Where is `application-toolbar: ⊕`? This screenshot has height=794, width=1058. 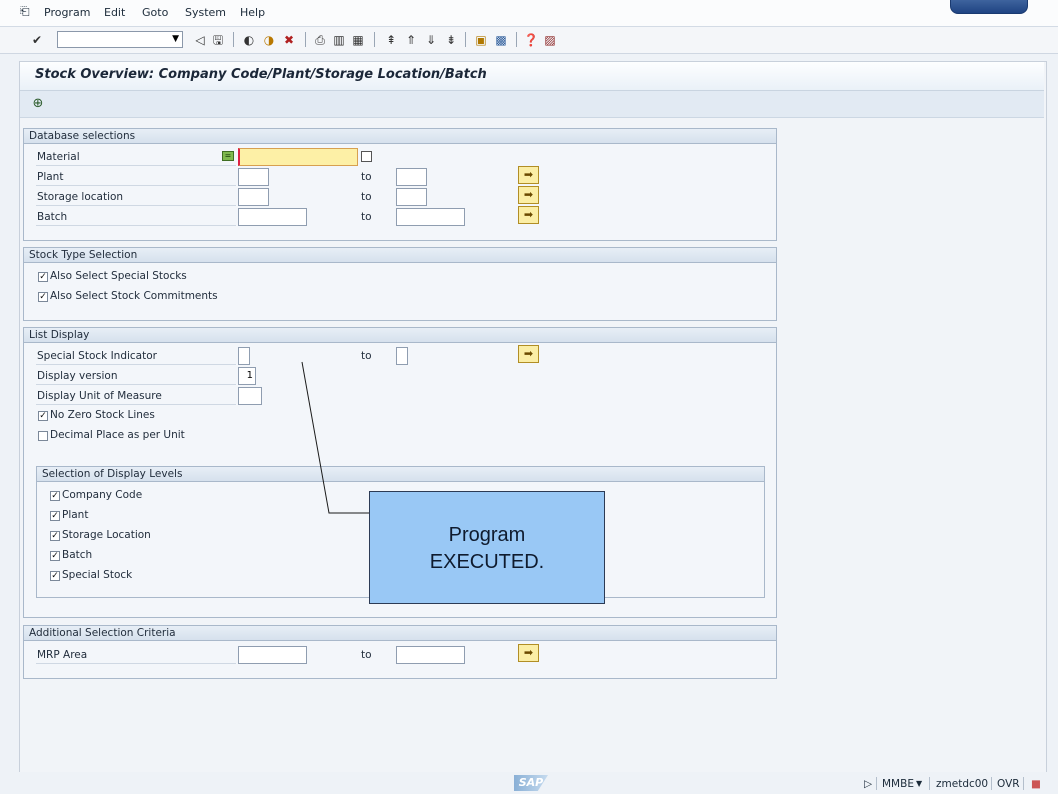
application-toolbar: ⊕ is located at coordinates (532, 104).